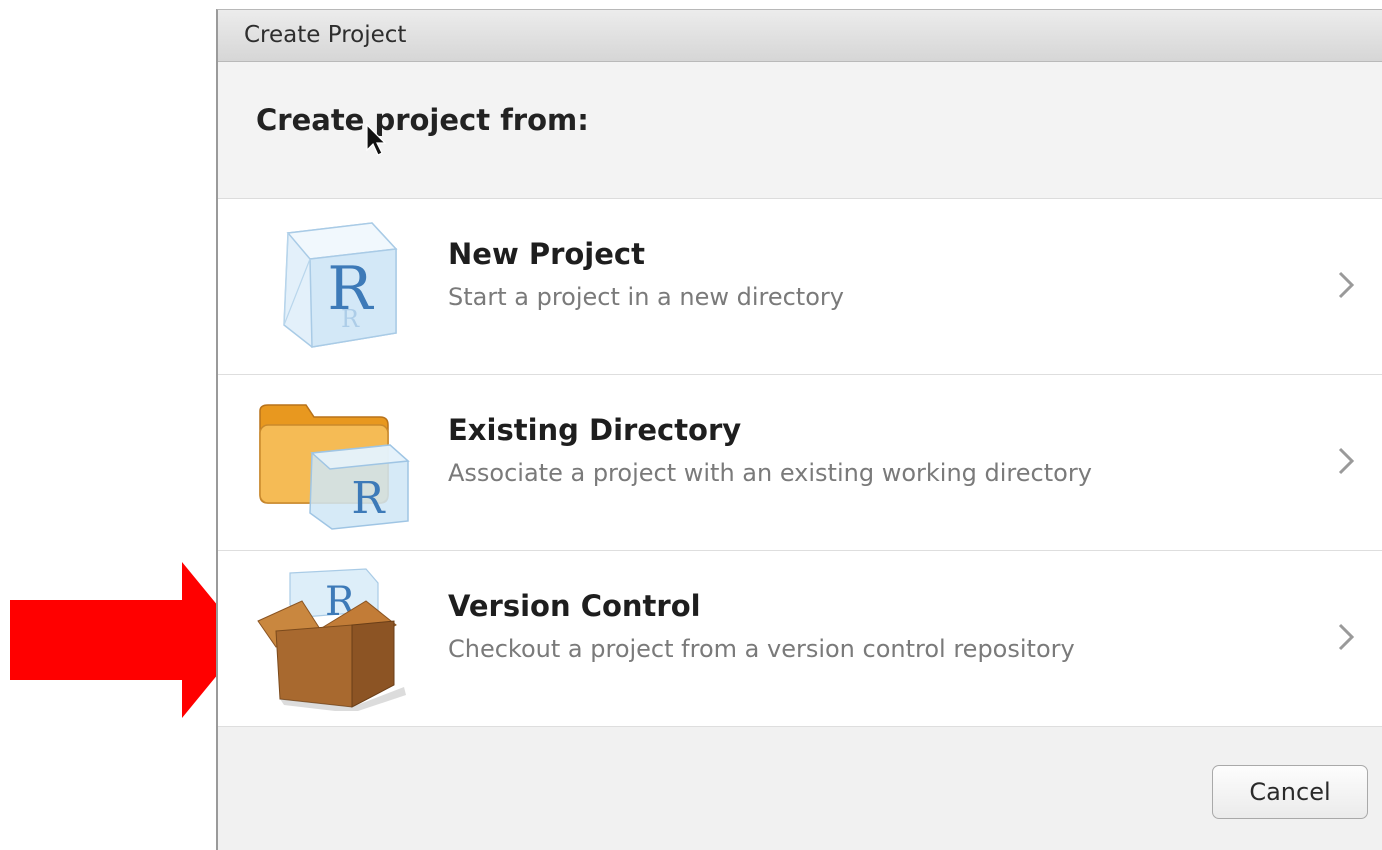 This screenshot has height=850, width=1382. Describe the element at coordinates (574, 606) in the screenshot. I see `option-title: Version Control` at that location.